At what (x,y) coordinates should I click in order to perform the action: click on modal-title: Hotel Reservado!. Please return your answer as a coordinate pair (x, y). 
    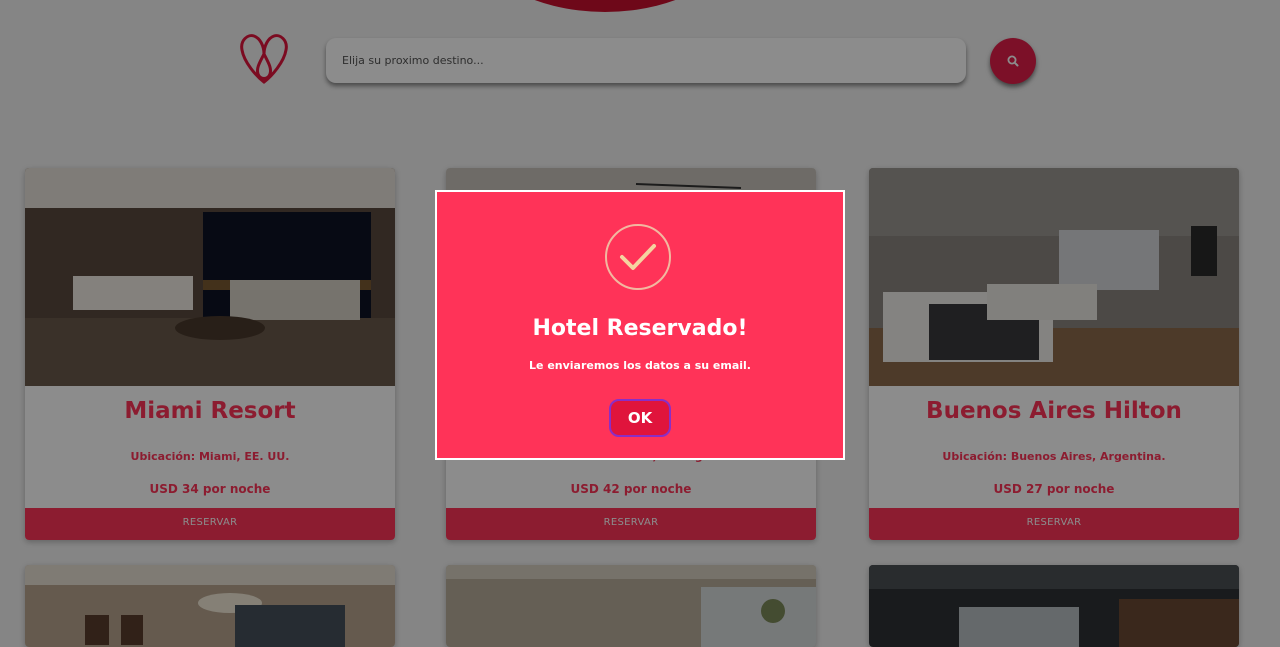
    Looking at the image, I should click on (640, 328).